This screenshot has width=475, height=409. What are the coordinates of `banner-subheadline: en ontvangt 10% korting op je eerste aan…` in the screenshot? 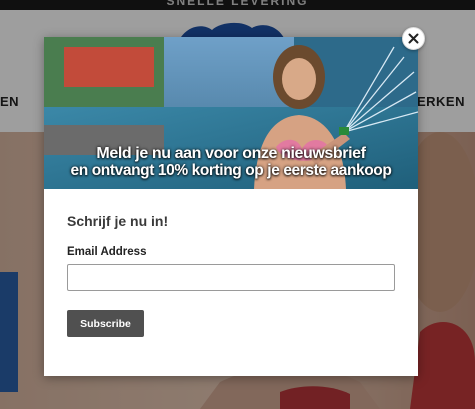 It's located at (231, 170).